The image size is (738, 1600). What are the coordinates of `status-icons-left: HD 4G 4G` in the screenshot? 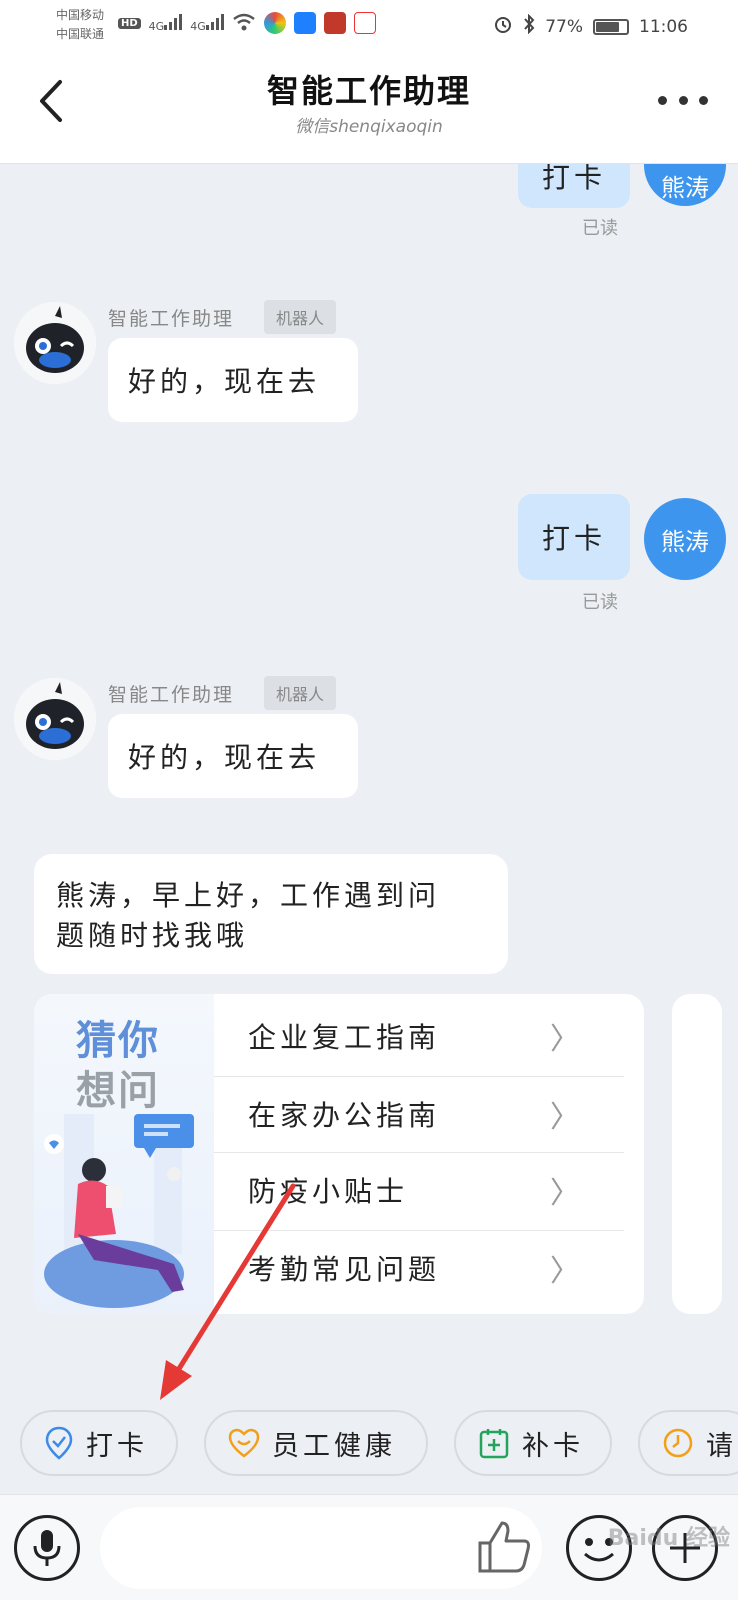 It's located at (247, 23).